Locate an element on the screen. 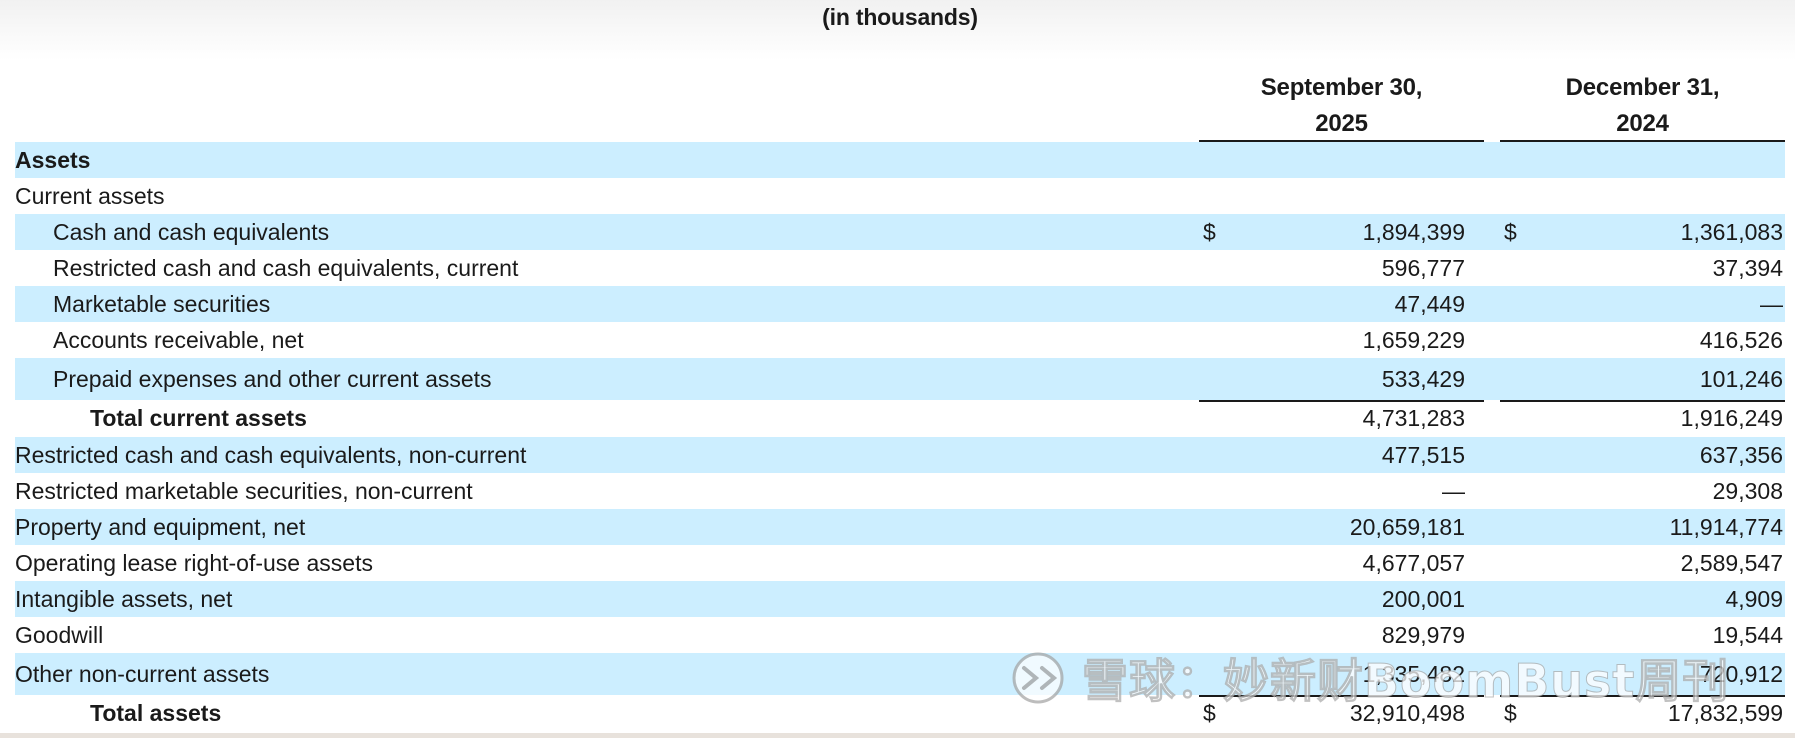 This screenshot has height=738, width=1795. row-label: Assets is located at coordinates (53, 159).